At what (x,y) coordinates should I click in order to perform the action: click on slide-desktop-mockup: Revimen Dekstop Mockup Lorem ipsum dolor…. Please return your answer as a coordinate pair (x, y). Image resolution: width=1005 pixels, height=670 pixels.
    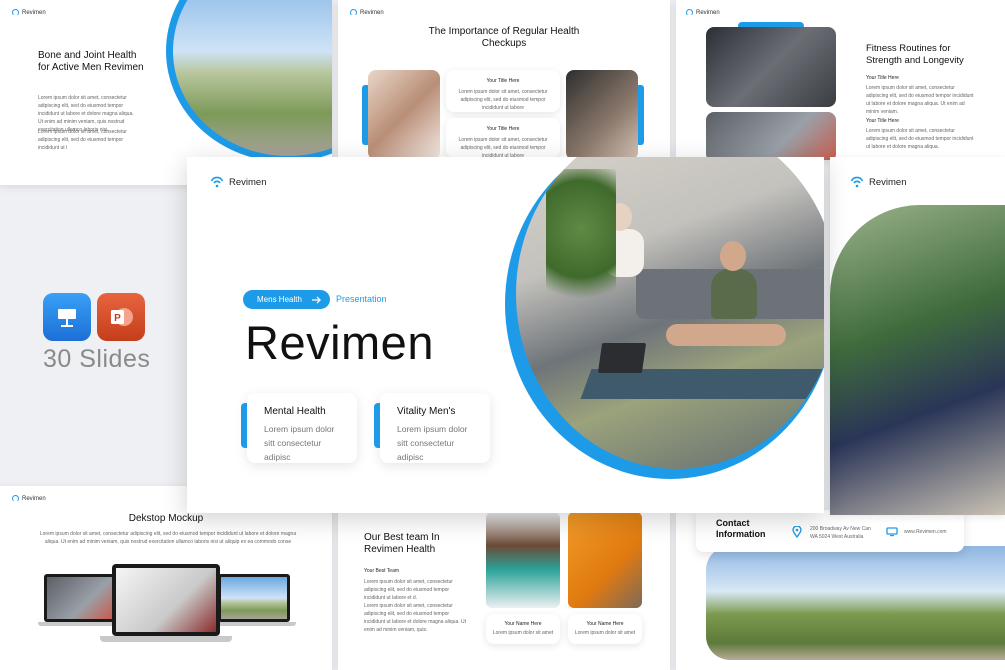
    Looking at the image, I should click on (166, 578).